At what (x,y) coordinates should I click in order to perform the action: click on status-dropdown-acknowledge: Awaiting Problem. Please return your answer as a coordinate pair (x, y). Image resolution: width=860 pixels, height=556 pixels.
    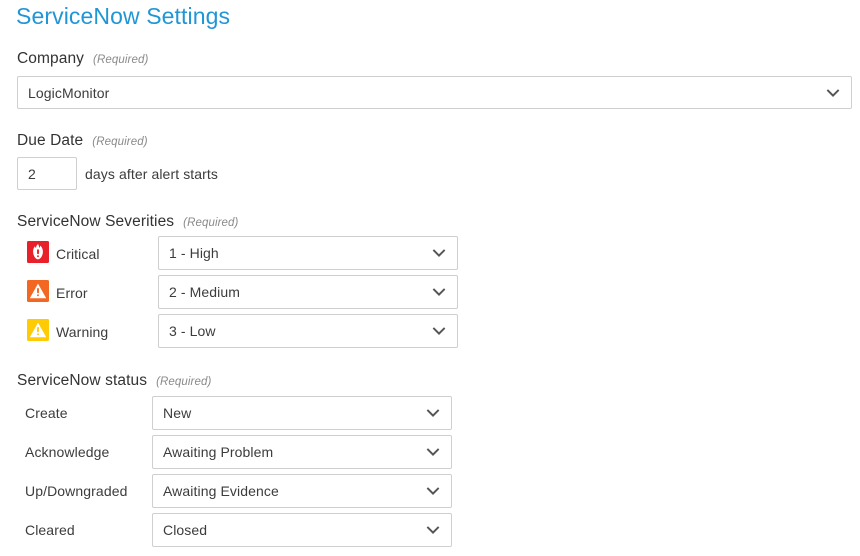
    Looking at the image, I should click on (302, 452).